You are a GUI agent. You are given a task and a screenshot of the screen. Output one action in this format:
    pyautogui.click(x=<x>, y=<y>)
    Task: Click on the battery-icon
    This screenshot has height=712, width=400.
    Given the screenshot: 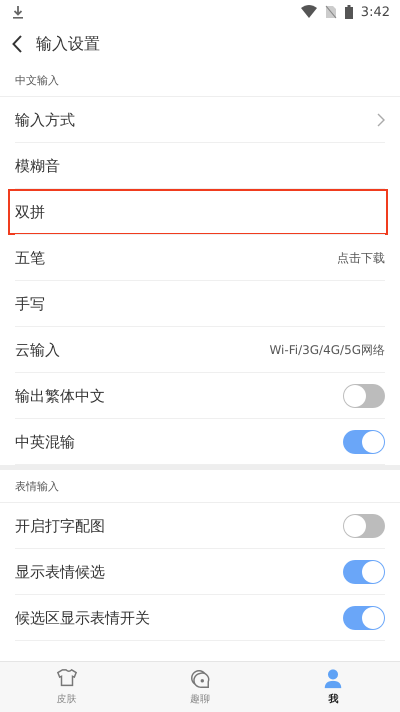 What is the action you would take?
    pyautogui.click(x=348, y=12)
    